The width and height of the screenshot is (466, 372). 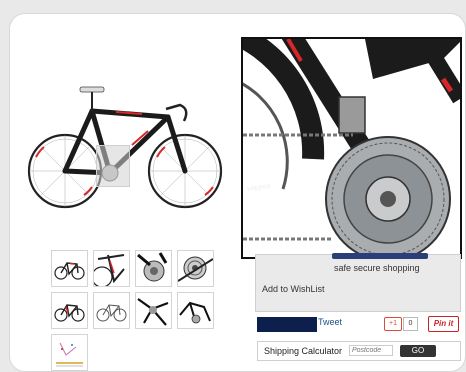 What do you see at coordinates (393, 324) in the screenshot?
I see `google-plus-button: +1` at bounding box center [393, 324].